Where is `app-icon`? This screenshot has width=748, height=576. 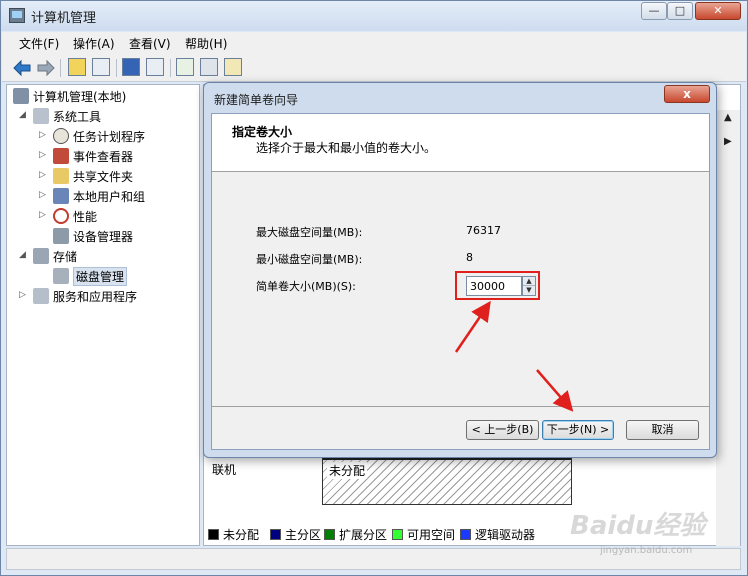 app-icon is located at coordinates (17, 15).